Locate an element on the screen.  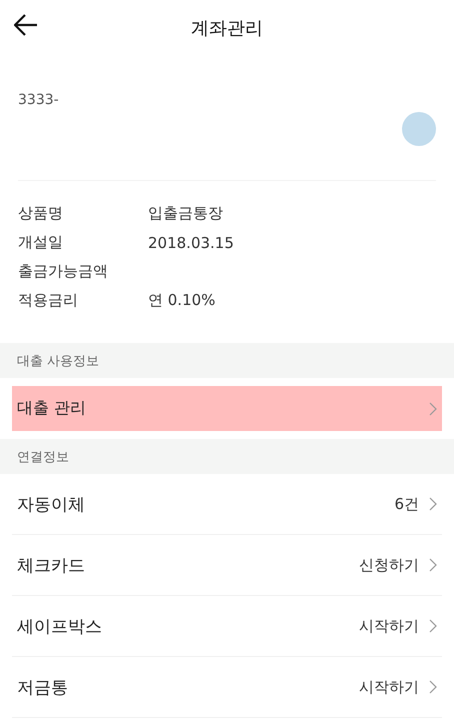
menu-row: 체크카드 신청하기 is located at coordinates (227, 565).